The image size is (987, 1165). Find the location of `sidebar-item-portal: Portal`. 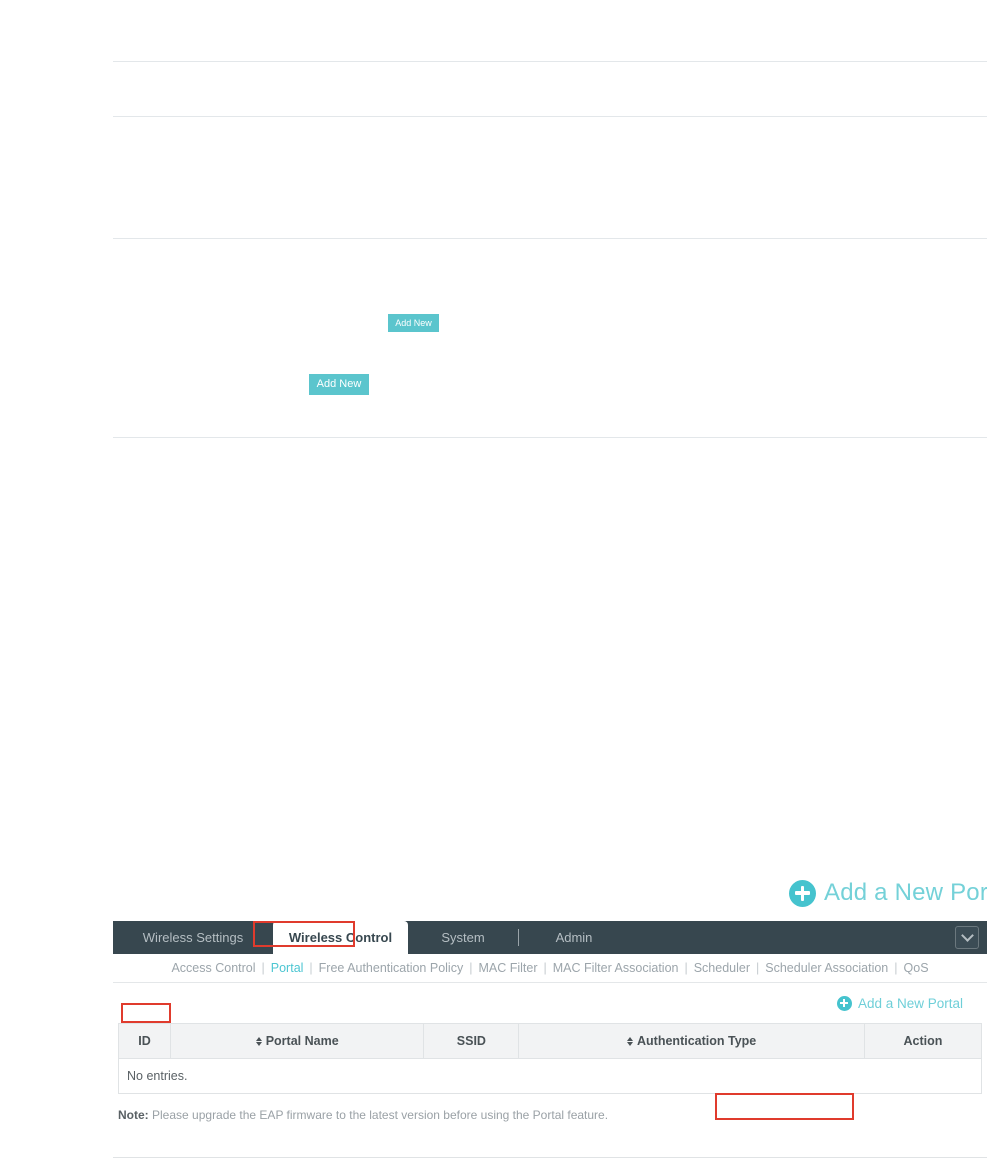

sidebar-item-portal: Portal is located at coordinates (287, 968).